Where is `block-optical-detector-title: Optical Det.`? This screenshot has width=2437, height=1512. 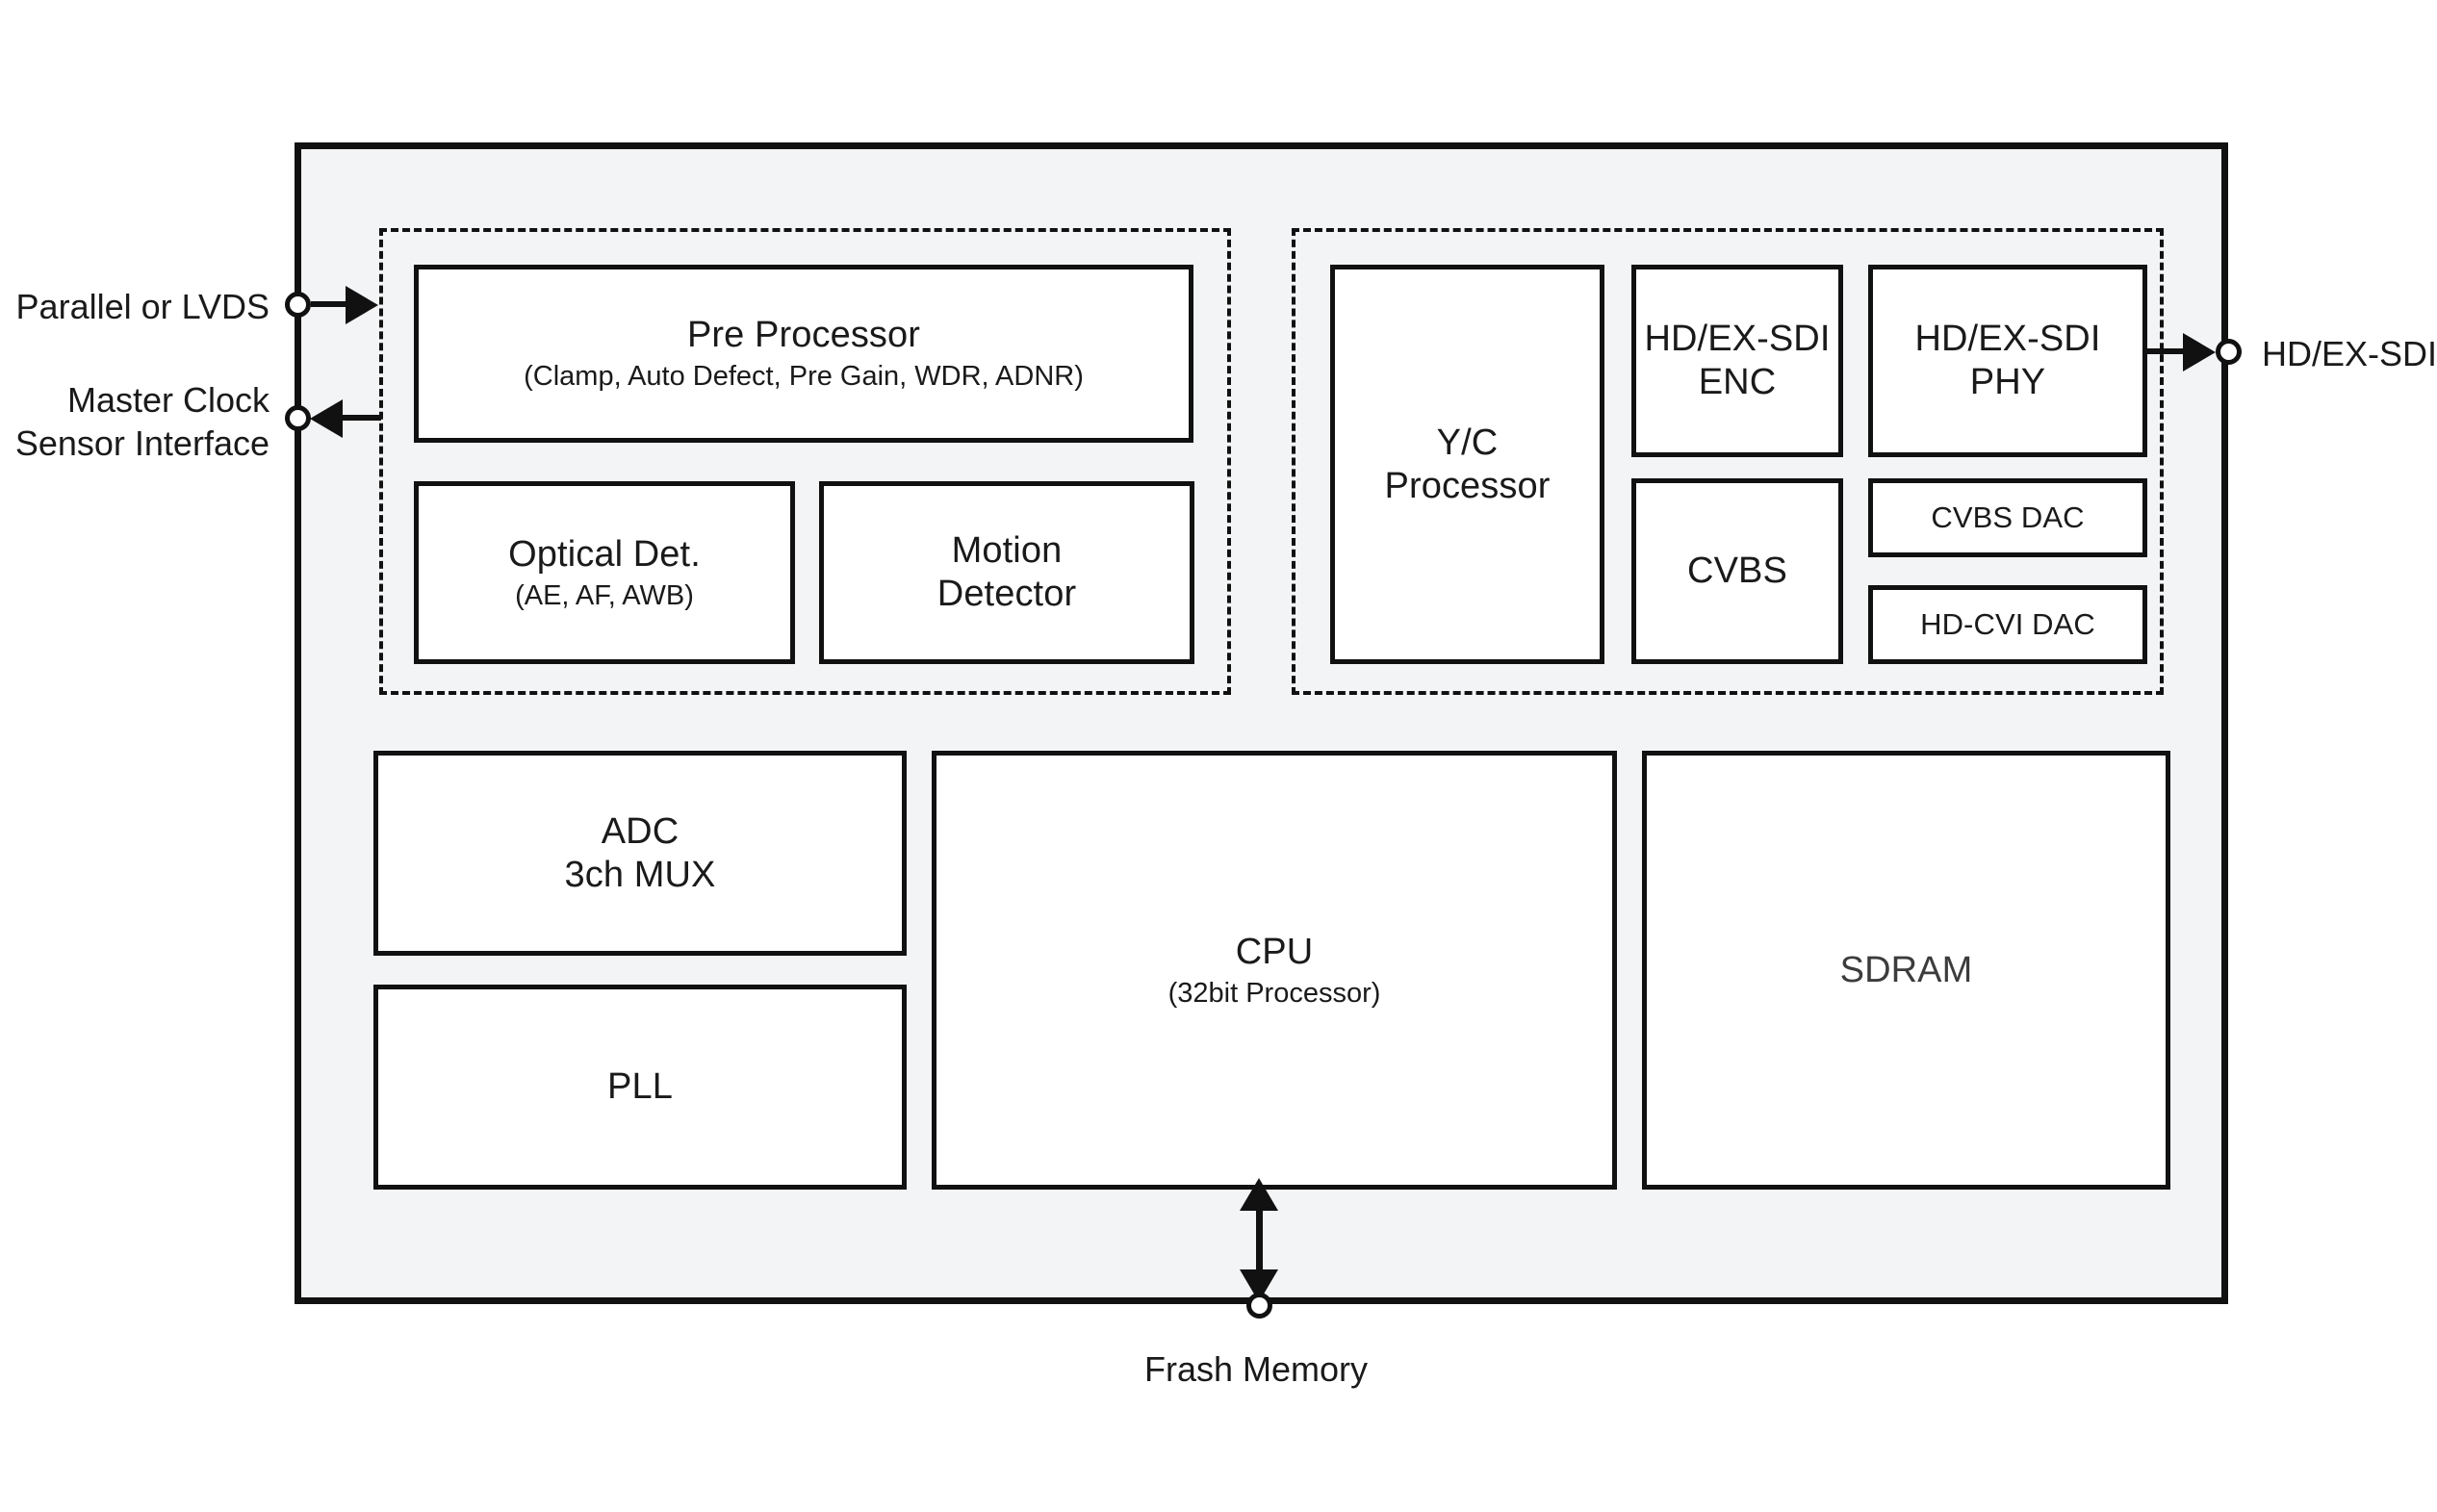 block-optical-detector-title: Optical Det. is located at coordinates (604, 554).